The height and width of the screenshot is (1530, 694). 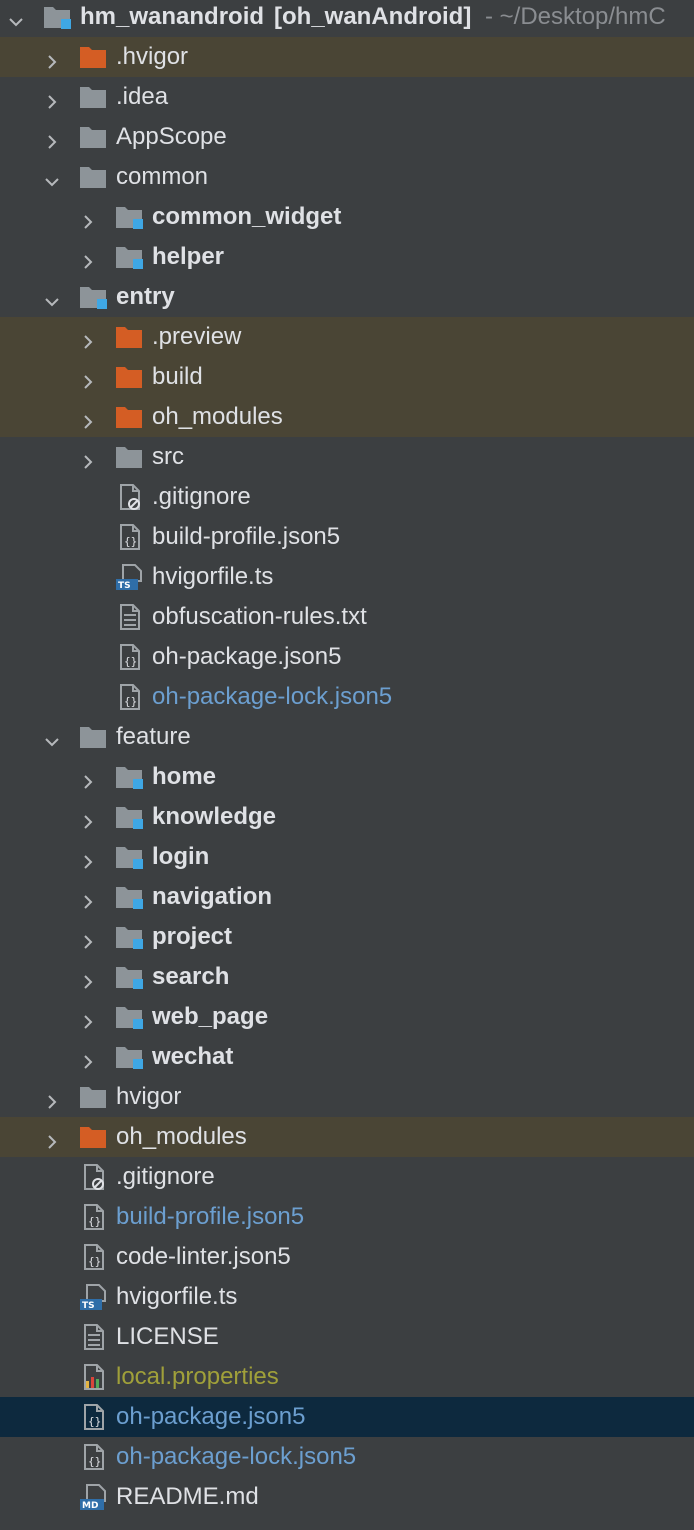 What do you see at coordinates (347, 977) in the screenshot?
I see `tree-row-search: search` at bounding box center [347, 977].